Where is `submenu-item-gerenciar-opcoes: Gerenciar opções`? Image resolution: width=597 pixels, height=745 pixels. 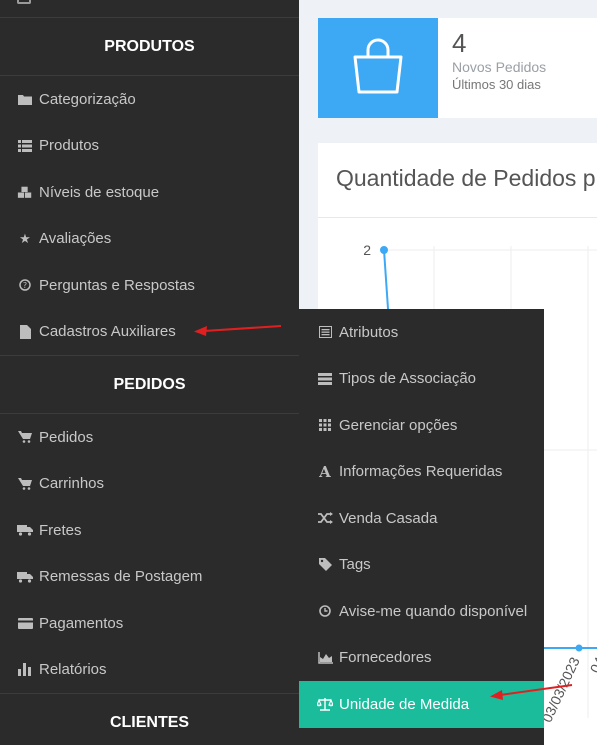
submenu-item-gerenciar-opcoes: Gerenciar opções is located at coordinates (421, 425).